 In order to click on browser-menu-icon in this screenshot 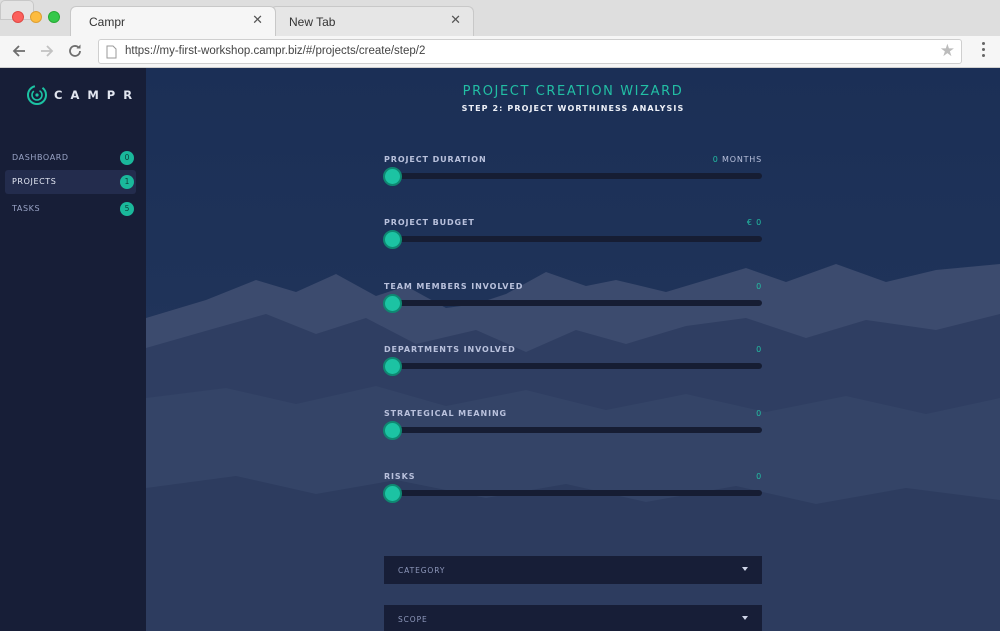, I will do `click(983, 52)`.